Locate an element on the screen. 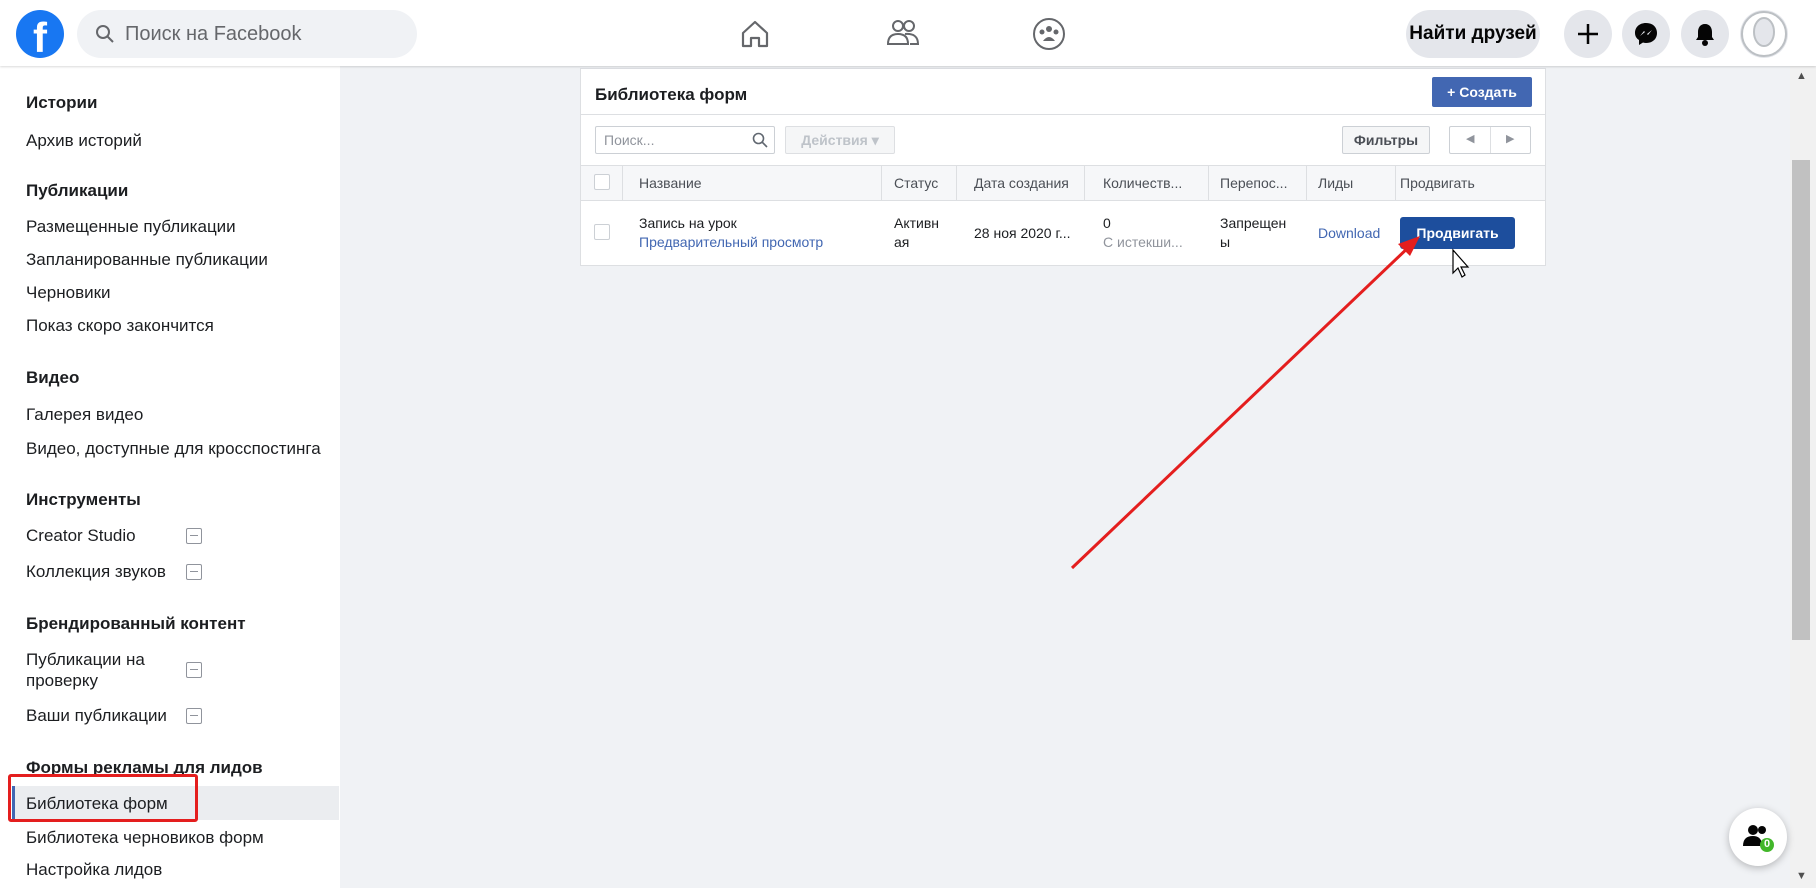 The height and width of the screenshot is (888, 1816). sidebar-item-expiring-soon: Показ скоро закончится is located at coordinates (120, 326).